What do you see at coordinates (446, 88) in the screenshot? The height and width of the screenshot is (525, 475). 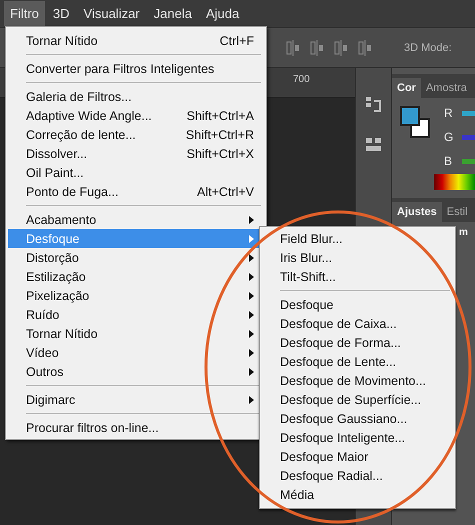 I see `panel-tab: Amostra` at bounding box center [446, 88].